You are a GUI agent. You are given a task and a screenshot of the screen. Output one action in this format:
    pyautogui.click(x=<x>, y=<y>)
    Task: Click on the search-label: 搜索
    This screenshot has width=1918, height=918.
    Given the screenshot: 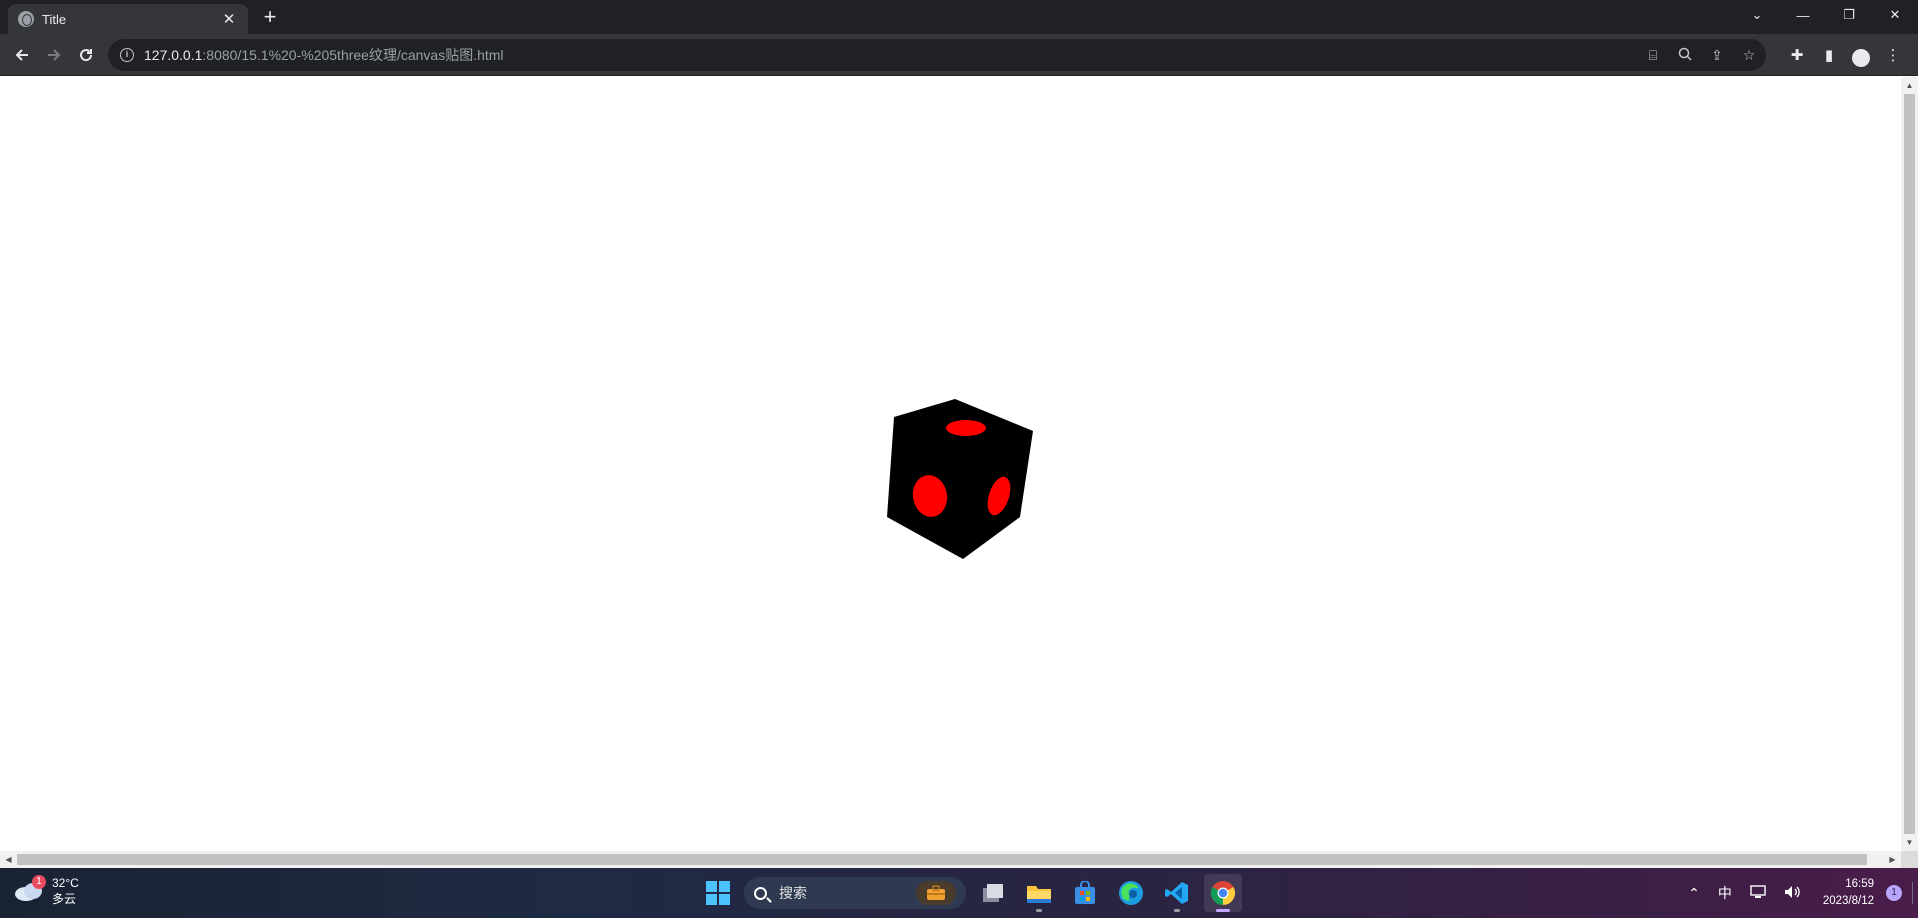 What is the action you would take?
    pyautogui.click(x=793, y=893)
    